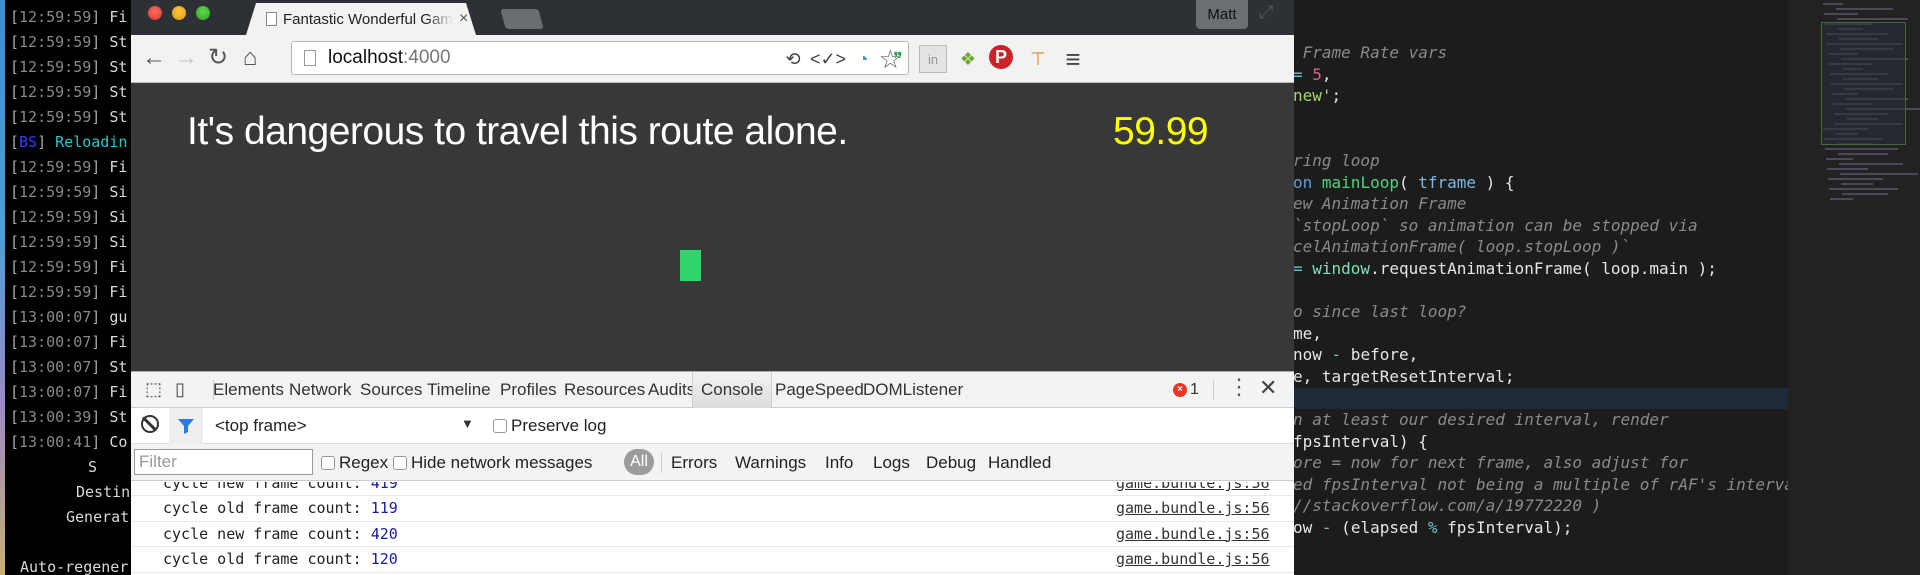 The width and height of the screenshot is (1920, 575). What do you see at coordinates (1863, 83) in the screenshot?
I see `minimap-viewport` at bounding box center [1863, 83].